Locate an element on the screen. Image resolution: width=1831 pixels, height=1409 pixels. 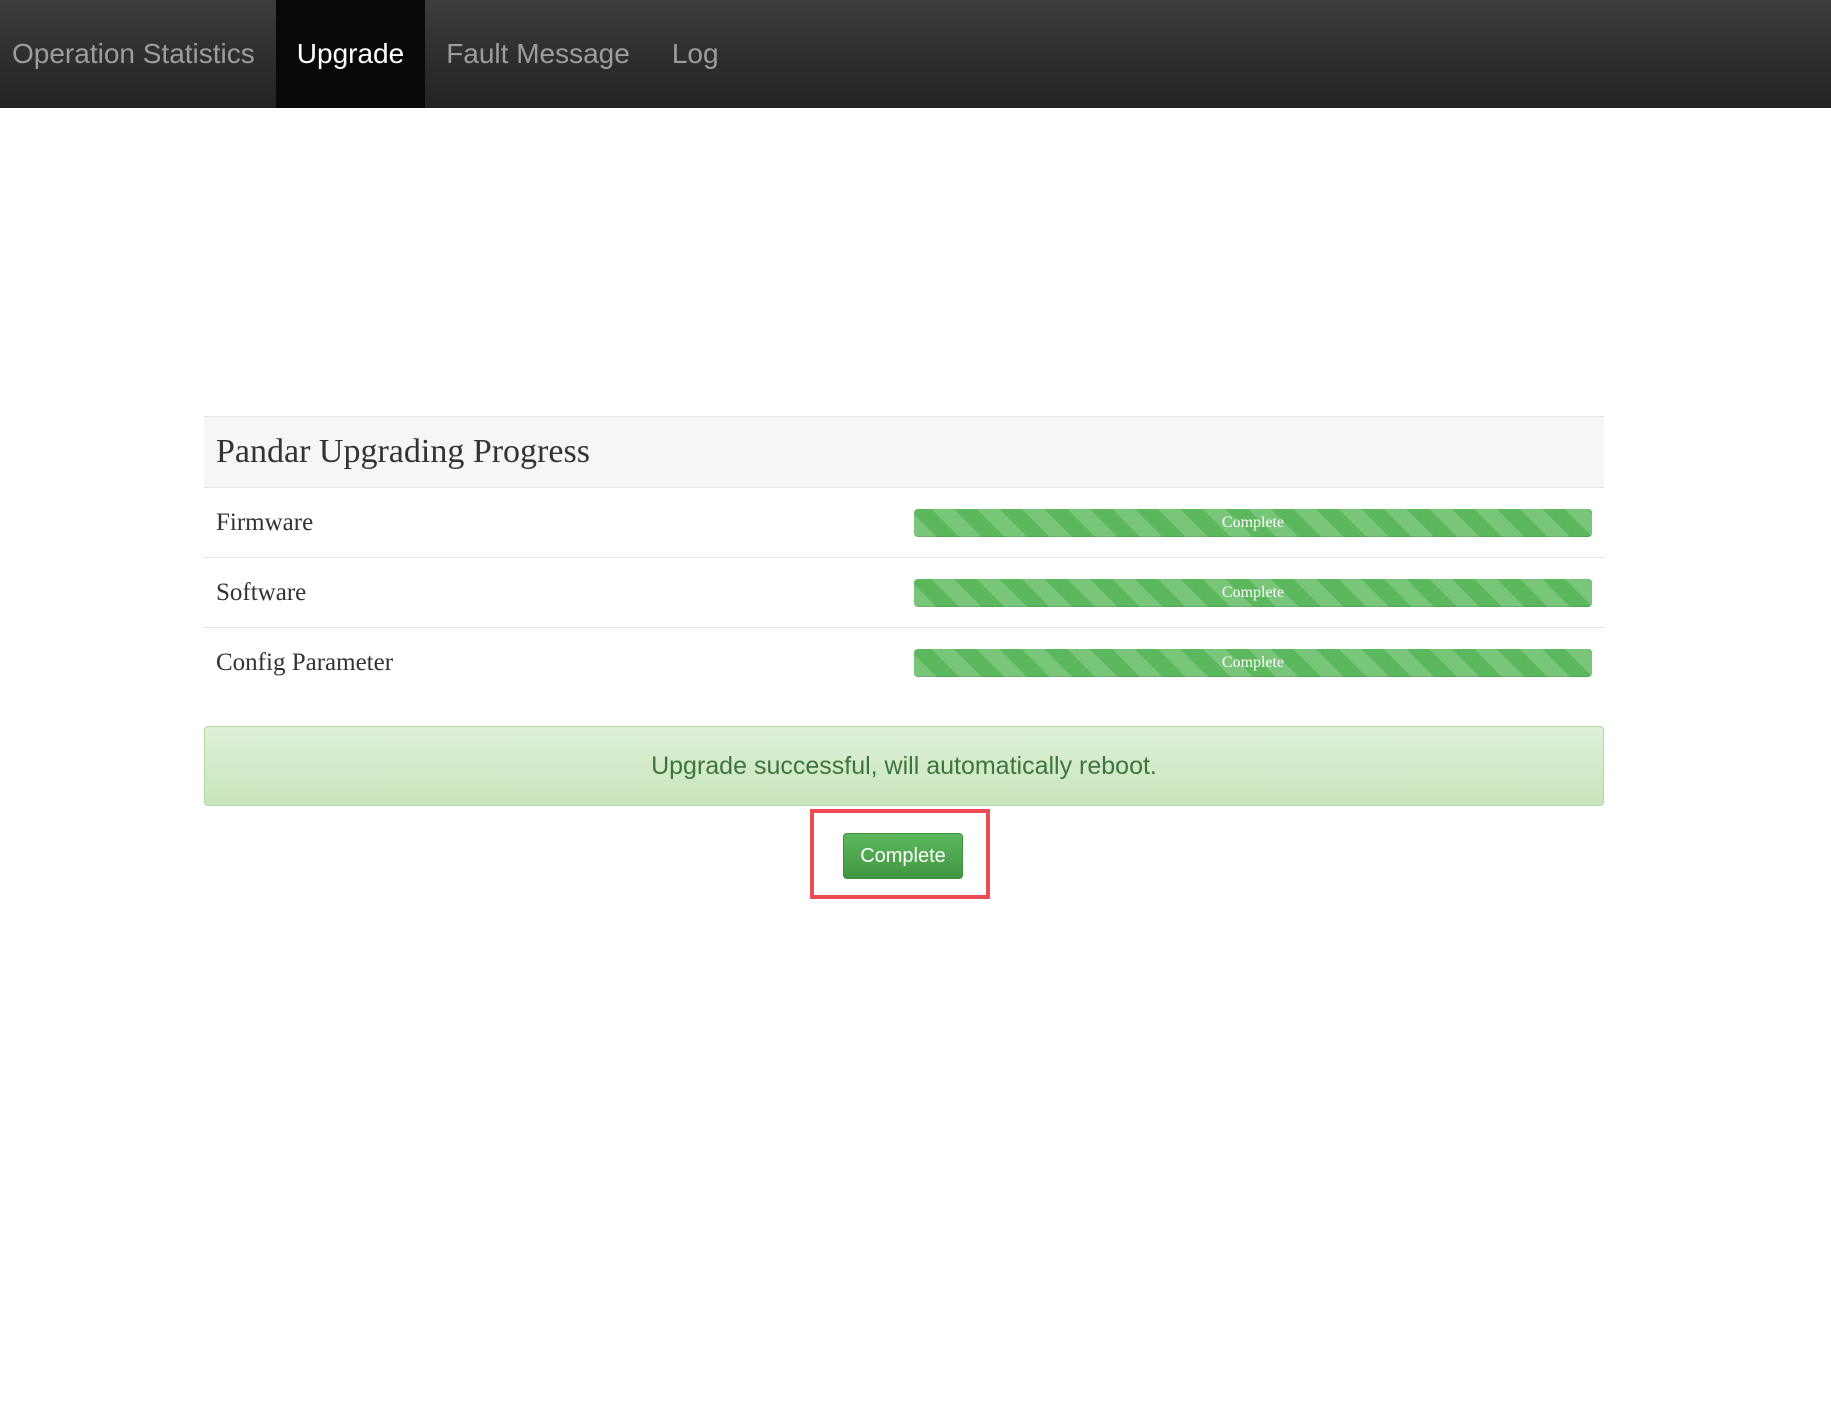
progress-bar-firmware: Complete is located at coordinates (1253, 522).